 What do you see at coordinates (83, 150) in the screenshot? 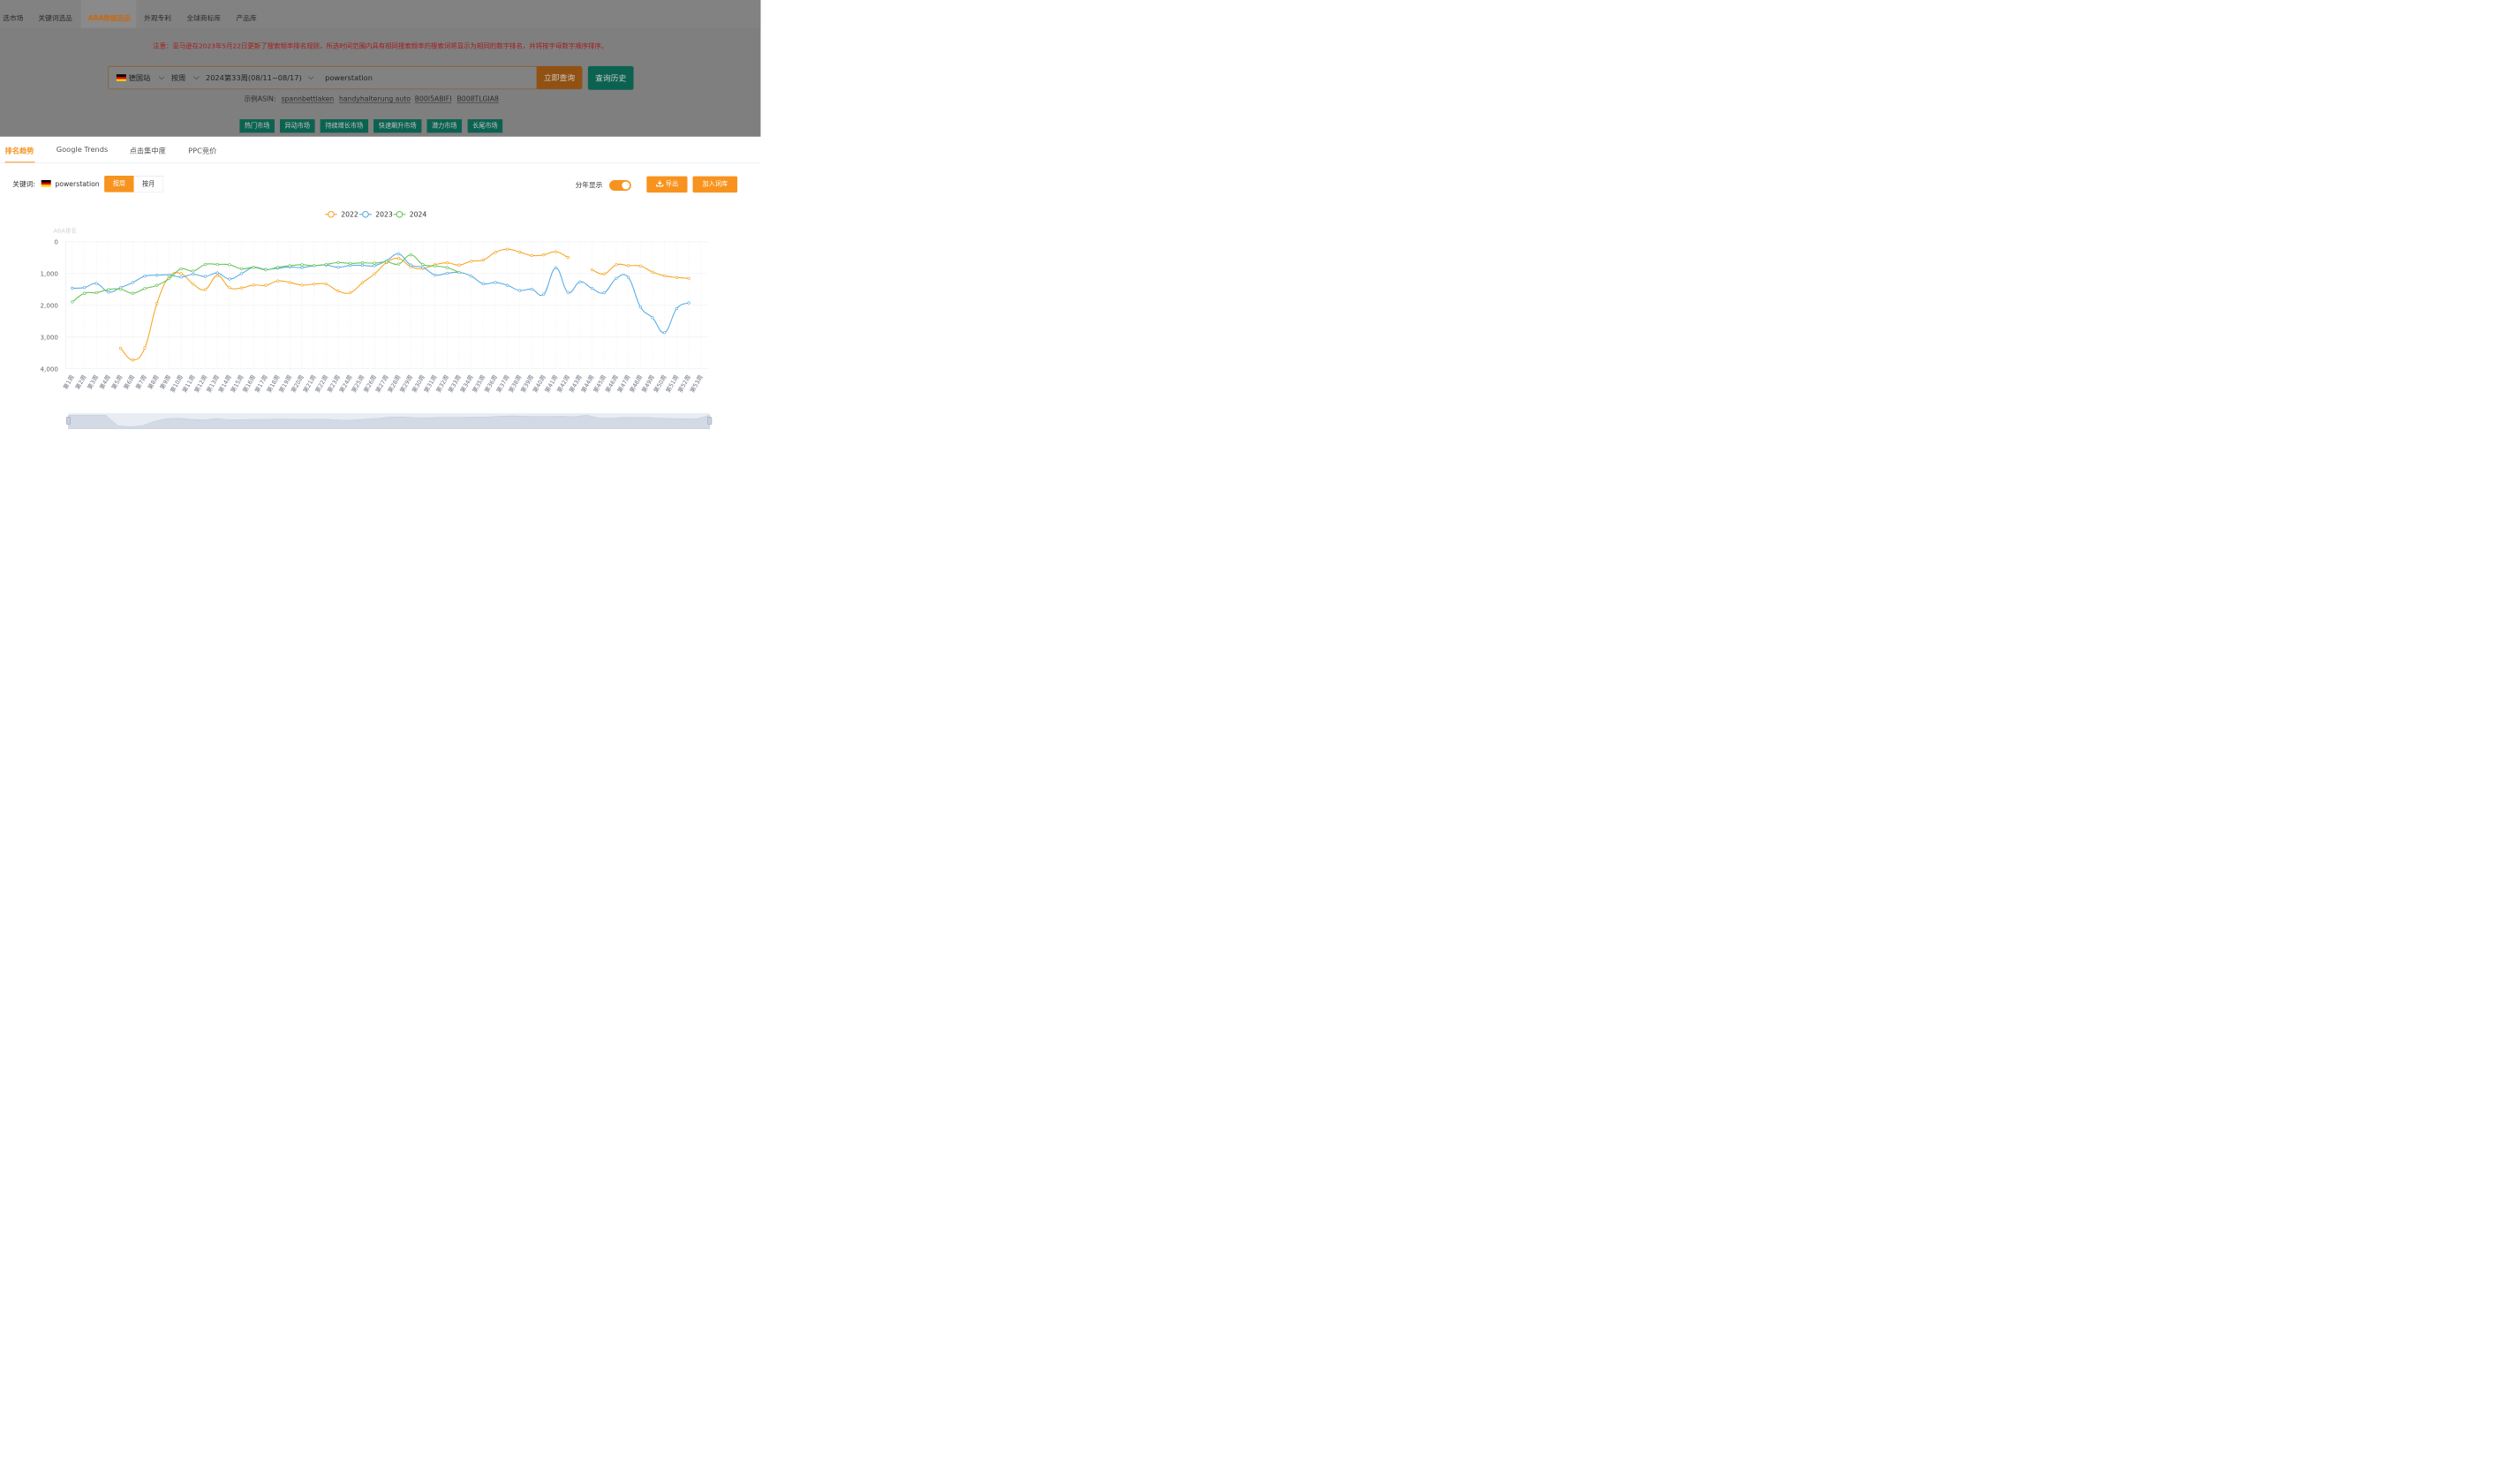
I see `tab-google-trends: Google Trends` at bounding box center [83, 150].